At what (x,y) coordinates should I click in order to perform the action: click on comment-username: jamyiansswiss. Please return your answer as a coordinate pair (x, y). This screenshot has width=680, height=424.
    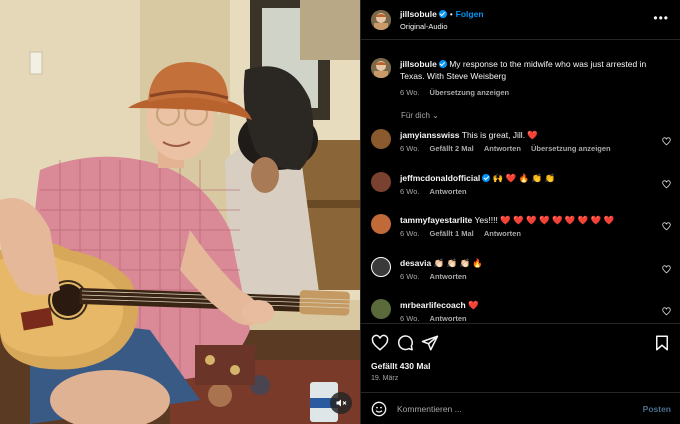
    Looking at the image, I should click on (430, 135).